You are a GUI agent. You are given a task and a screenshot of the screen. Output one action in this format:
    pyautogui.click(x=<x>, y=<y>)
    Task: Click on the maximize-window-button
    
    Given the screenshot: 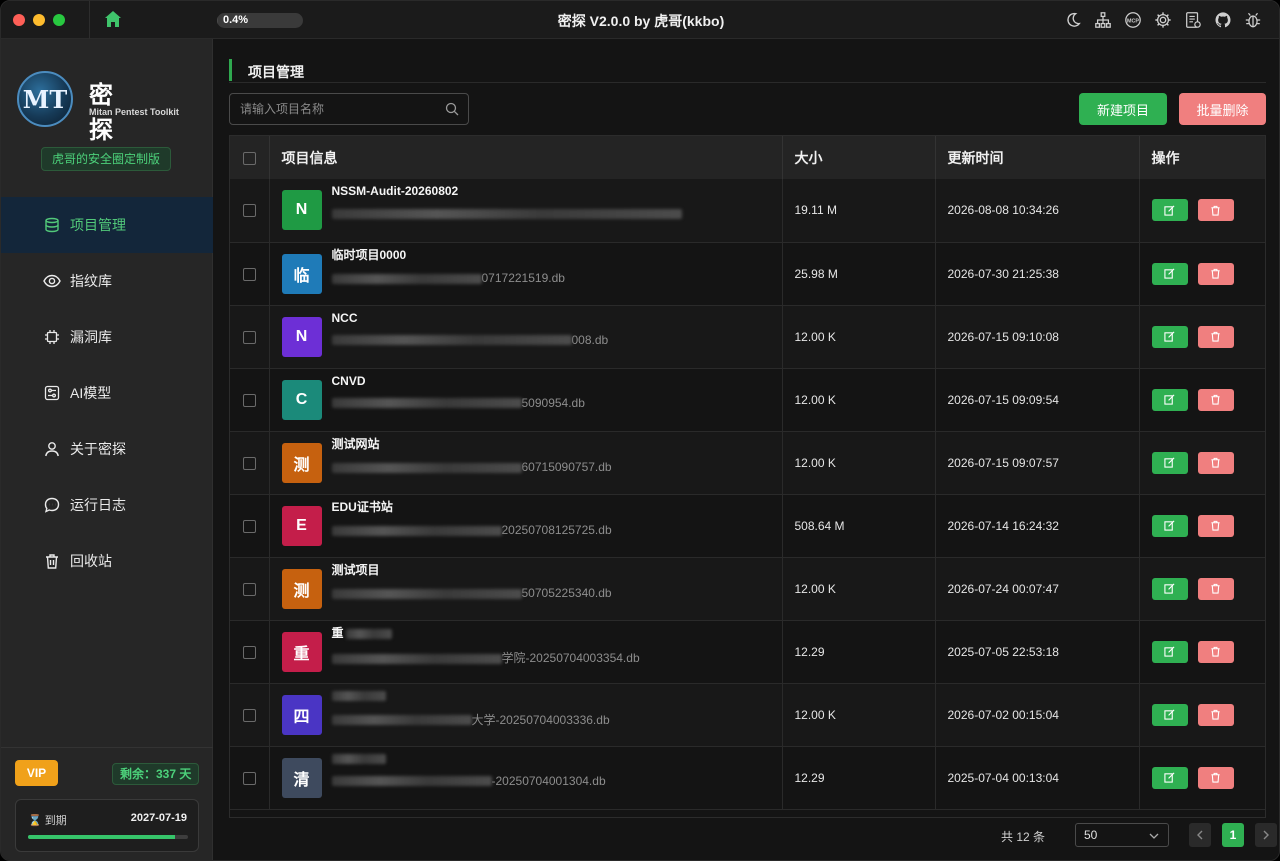 What is the action you would take?
    pyautogui.click(x=59, y=20)
    